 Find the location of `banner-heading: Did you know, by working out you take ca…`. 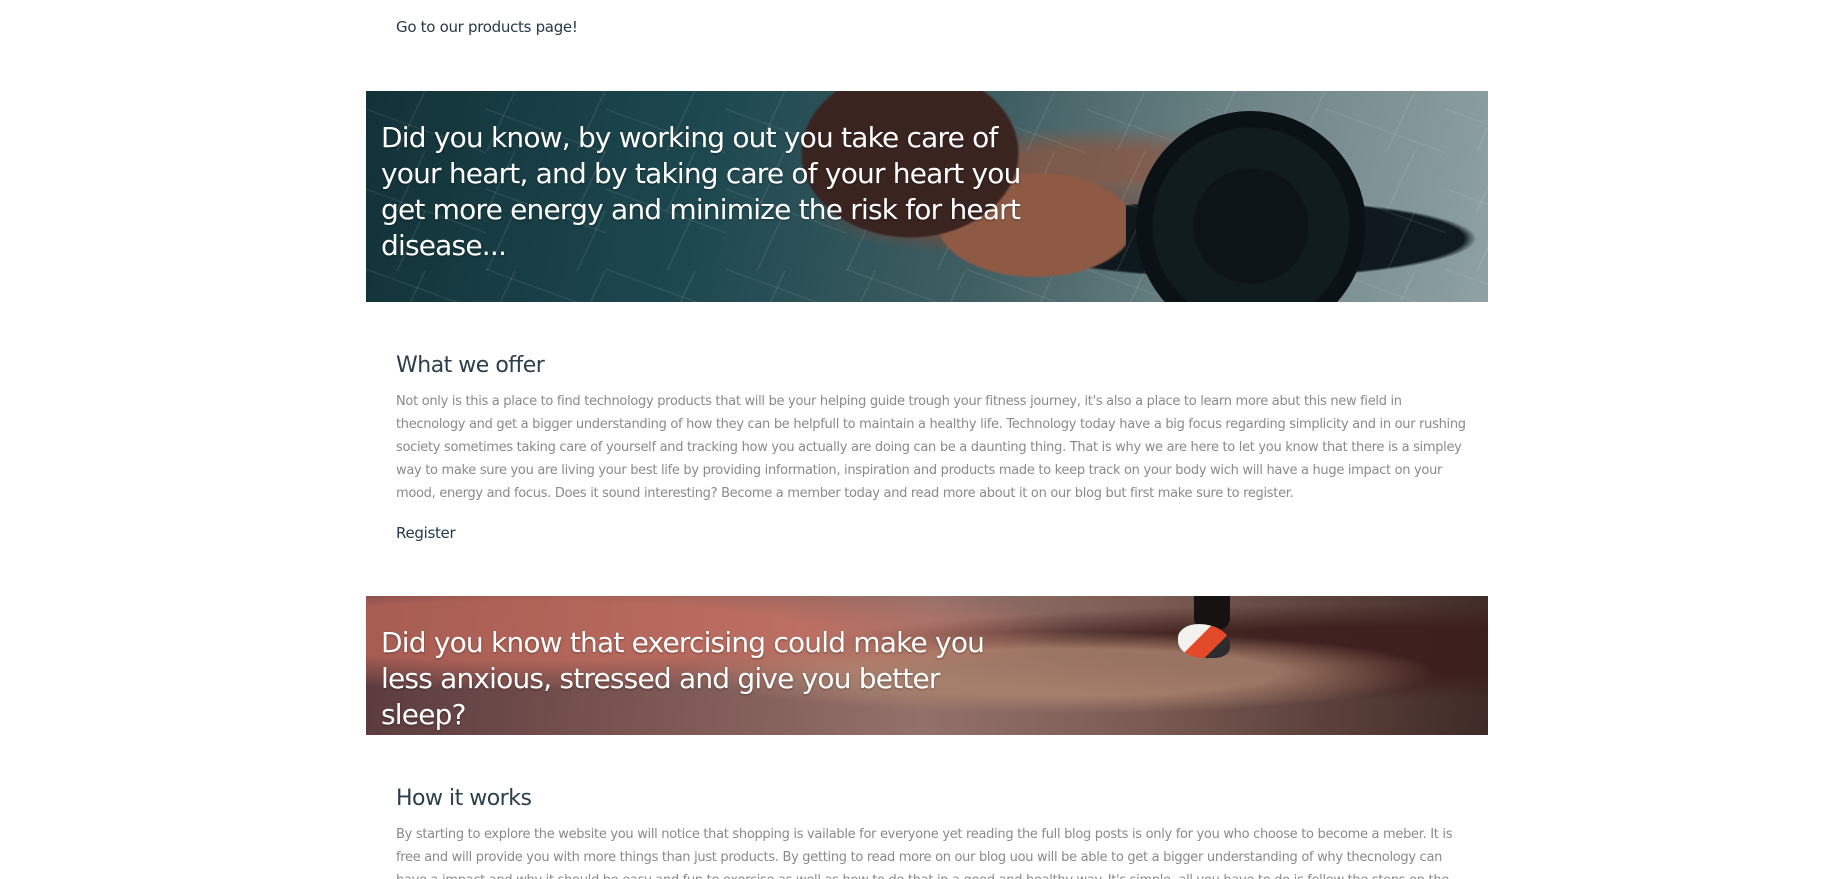

banner-heading: Did you know, by working out you take ca… is located at coordinates (701, 191).